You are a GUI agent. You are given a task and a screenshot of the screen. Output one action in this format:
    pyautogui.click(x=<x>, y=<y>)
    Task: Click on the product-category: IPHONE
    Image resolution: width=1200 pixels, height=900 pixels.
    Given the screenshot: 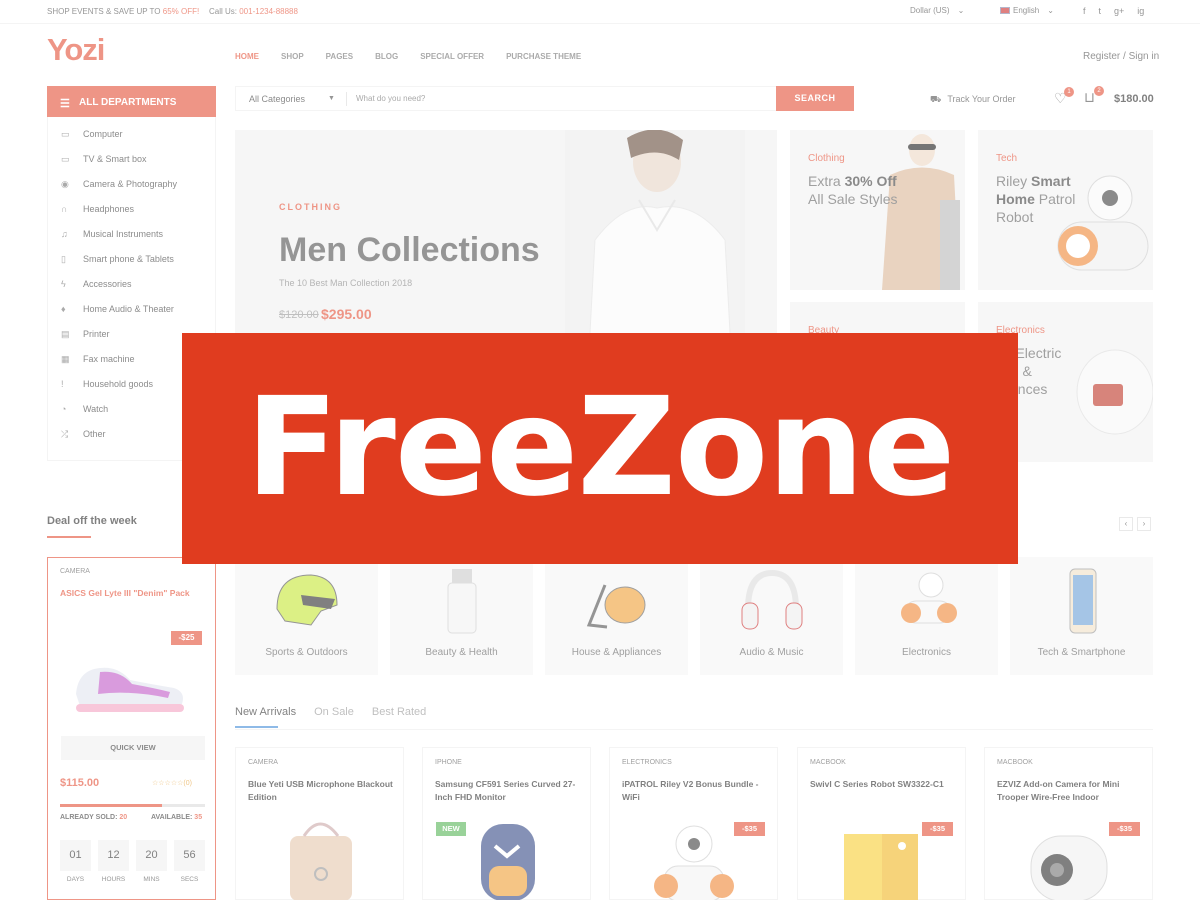 What is the action you would take?
    pyautogui.click(x=448, y=762)
    